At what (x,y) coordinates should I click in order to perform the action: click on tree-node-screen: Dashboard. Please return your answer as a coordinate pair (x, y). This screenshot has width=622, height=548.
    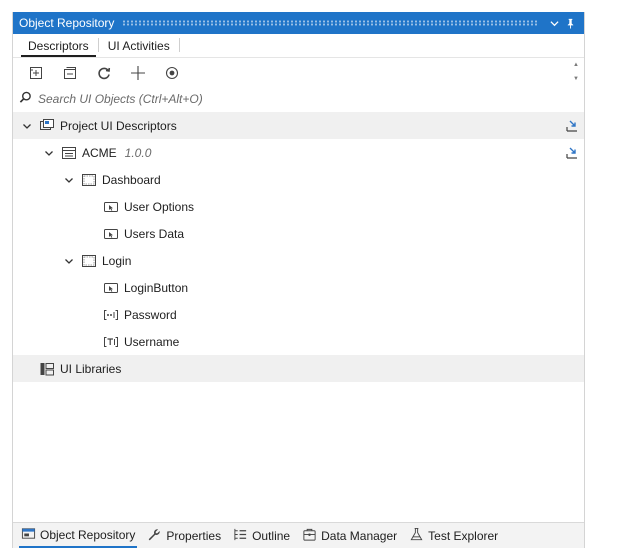
    Looking at the image, I should click on (298, 179).